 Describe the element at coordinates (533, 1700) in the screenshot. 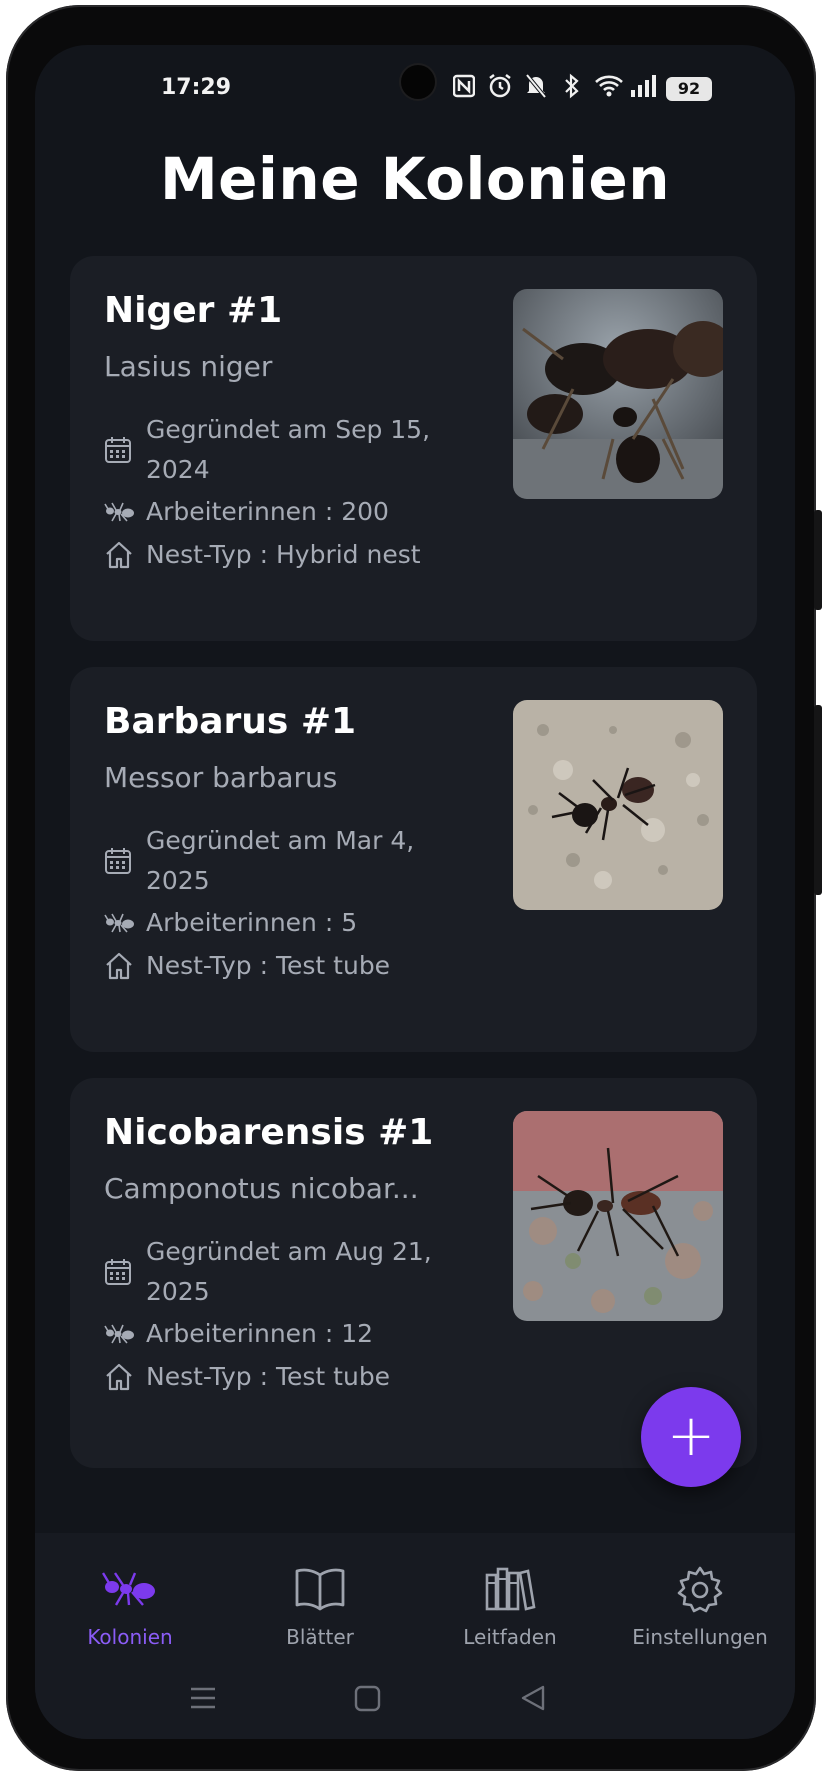

I see `back-button` at that location.